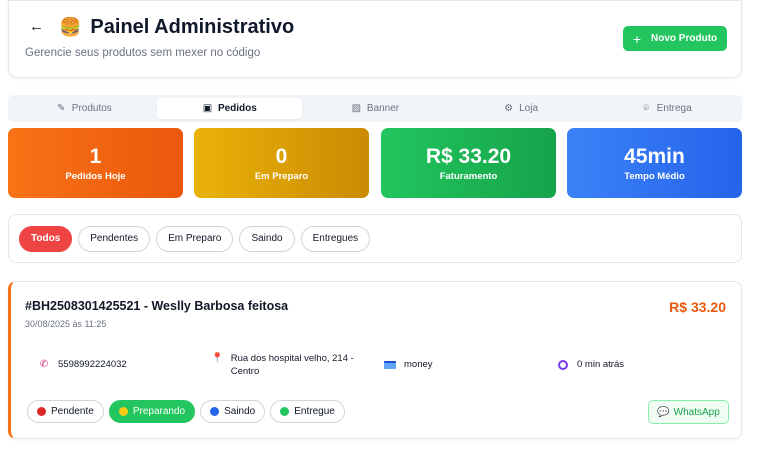 The width and height of the screenshot is (771, 466). Describe the element at coordinates (192, 27) in the screenshot. I see `page-title: Painel Administrativo` at that location.